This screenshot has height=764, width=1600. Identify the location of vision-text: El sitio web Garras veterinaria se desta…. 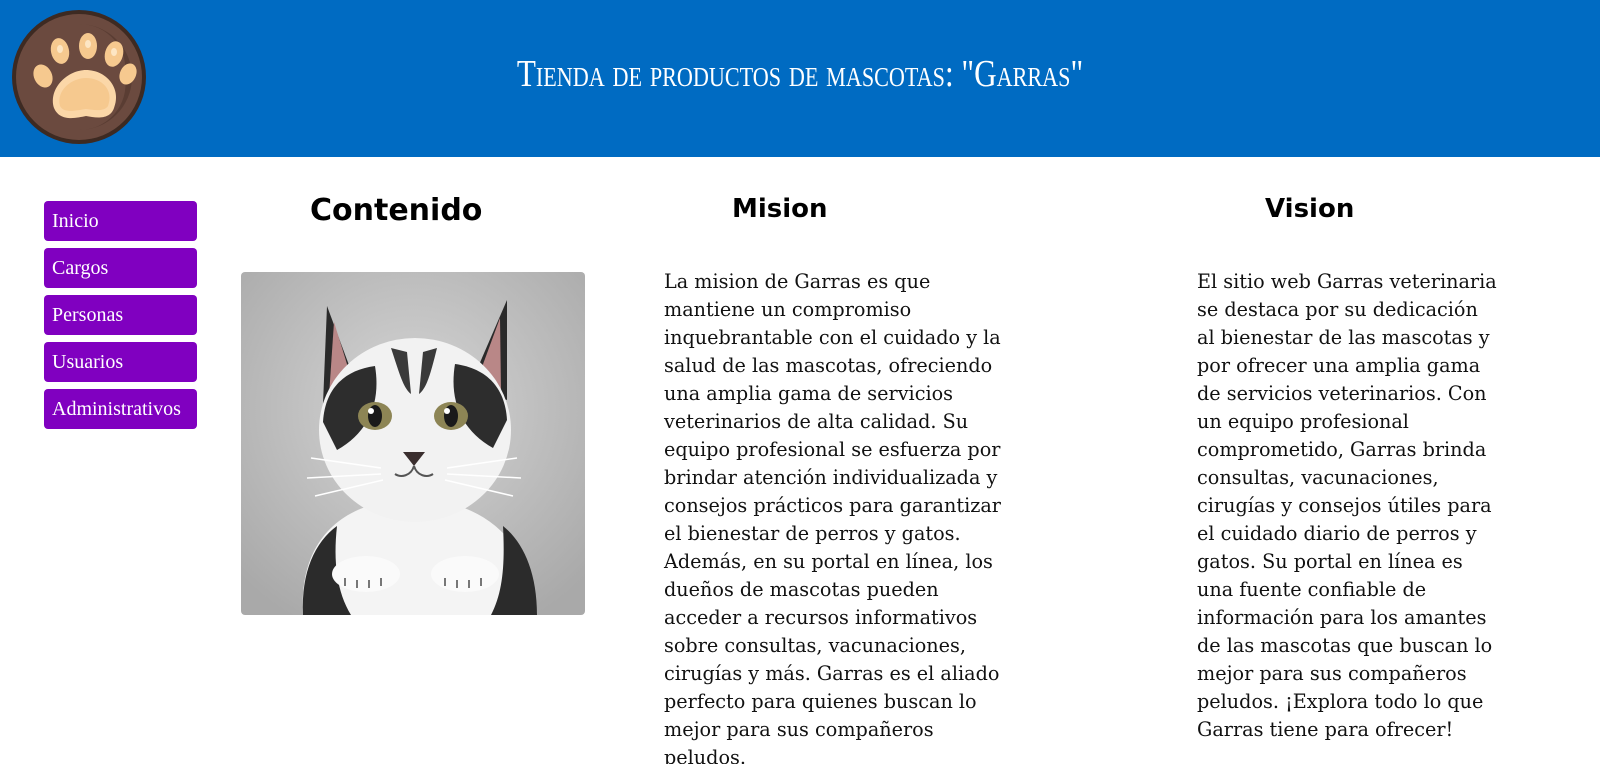
(1347, 505).